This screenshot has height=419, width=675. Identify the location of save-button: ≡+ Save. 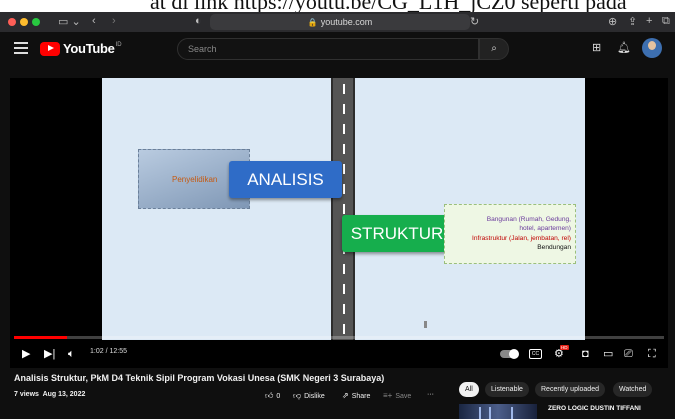
(397, 395).